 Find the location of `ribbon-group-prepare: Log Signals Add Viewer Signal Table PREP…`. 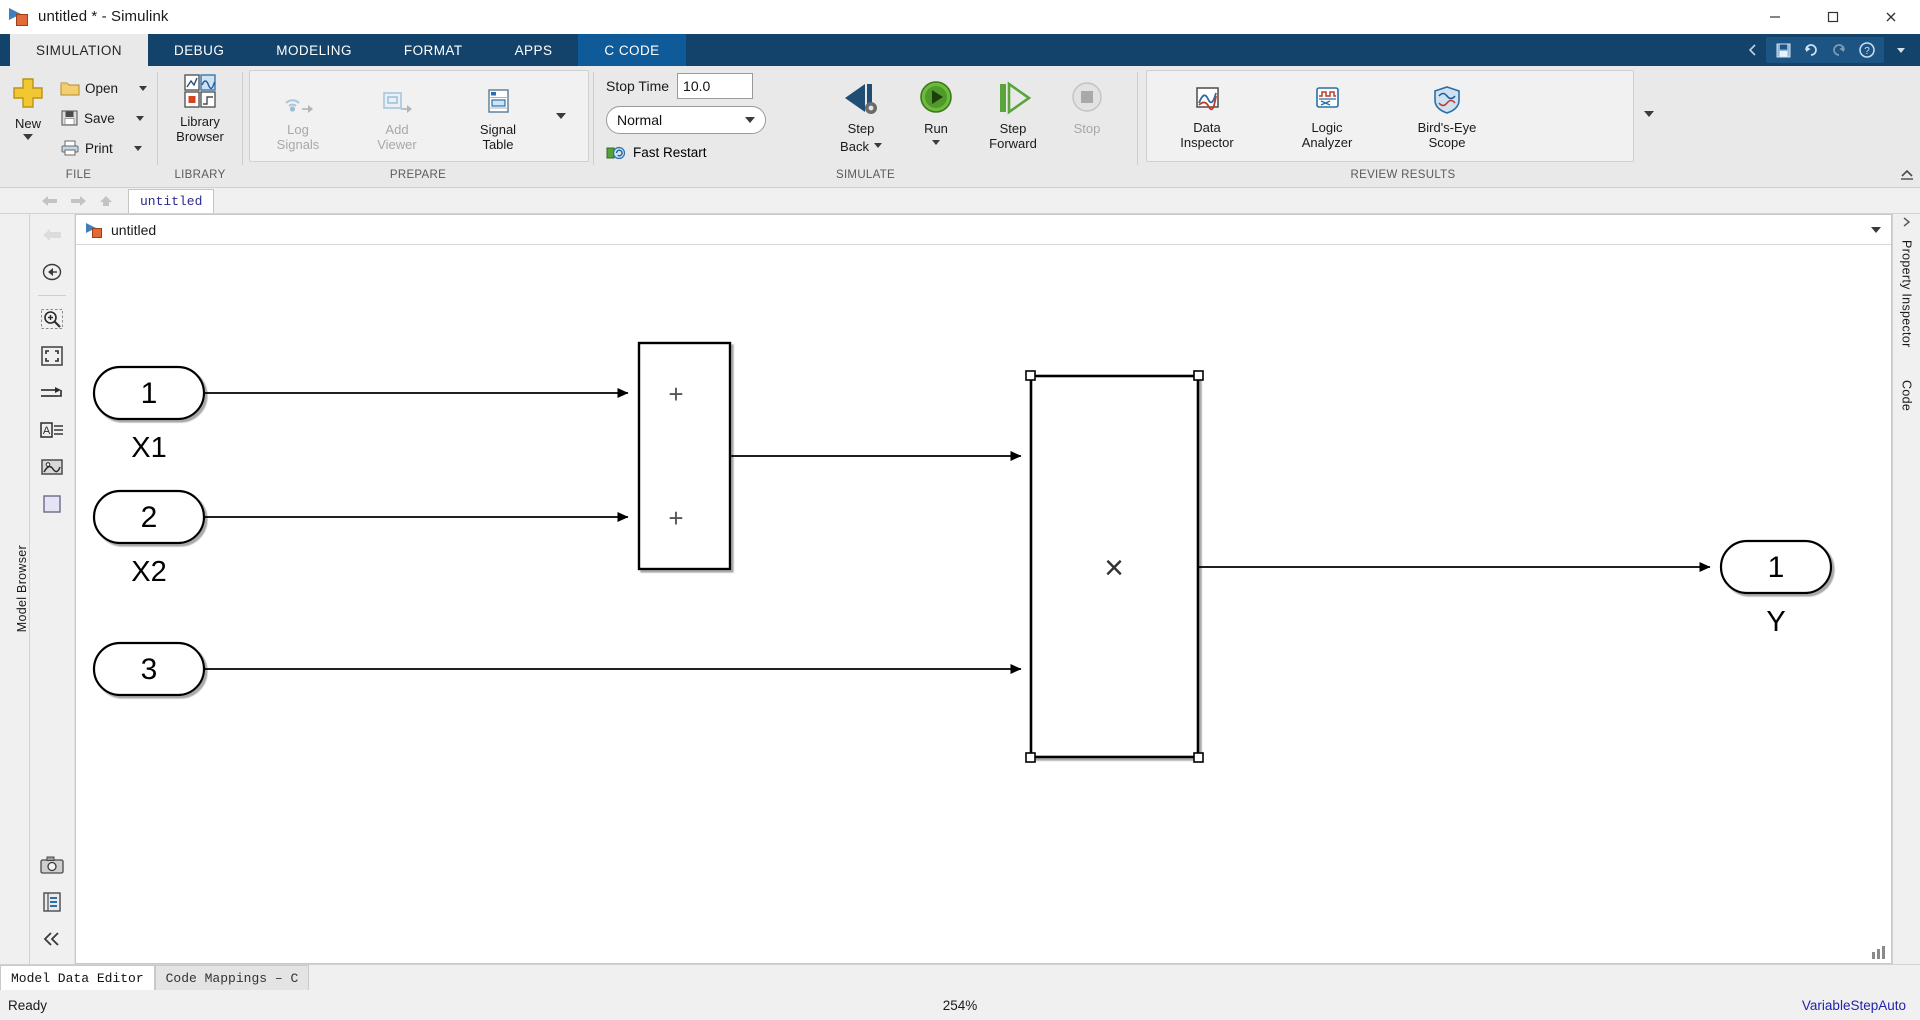

ribbon-group-prepare: Log Signals Add Viewer Signal Table PREP… is located at coordinates (418, 127).